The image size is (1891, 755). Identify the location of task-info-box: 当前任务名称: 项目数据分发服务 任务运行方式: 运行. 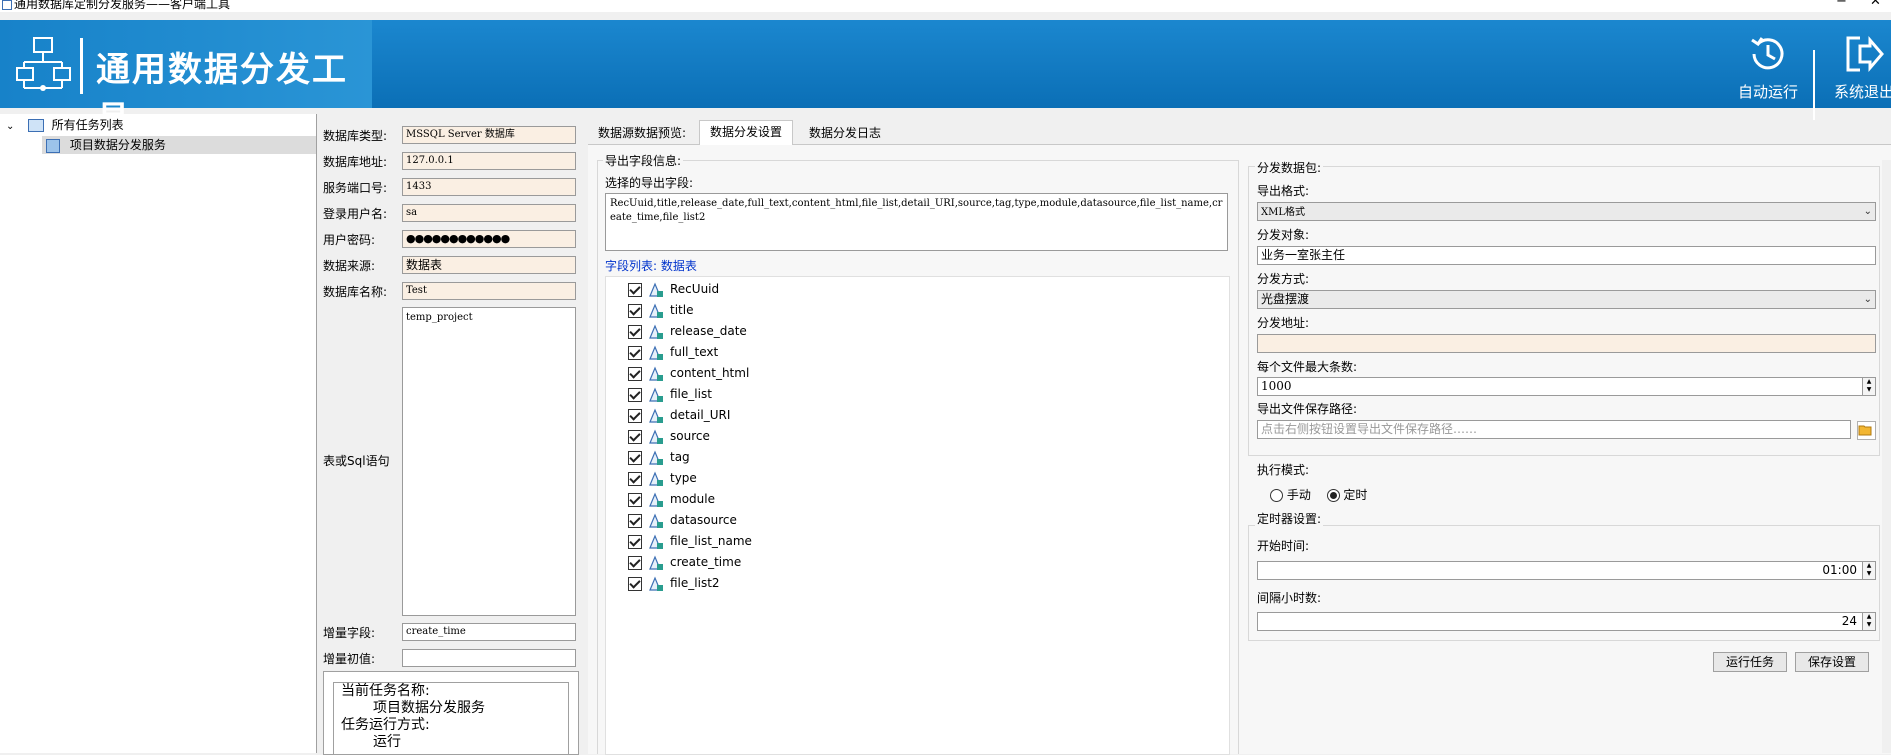
(451, 713).